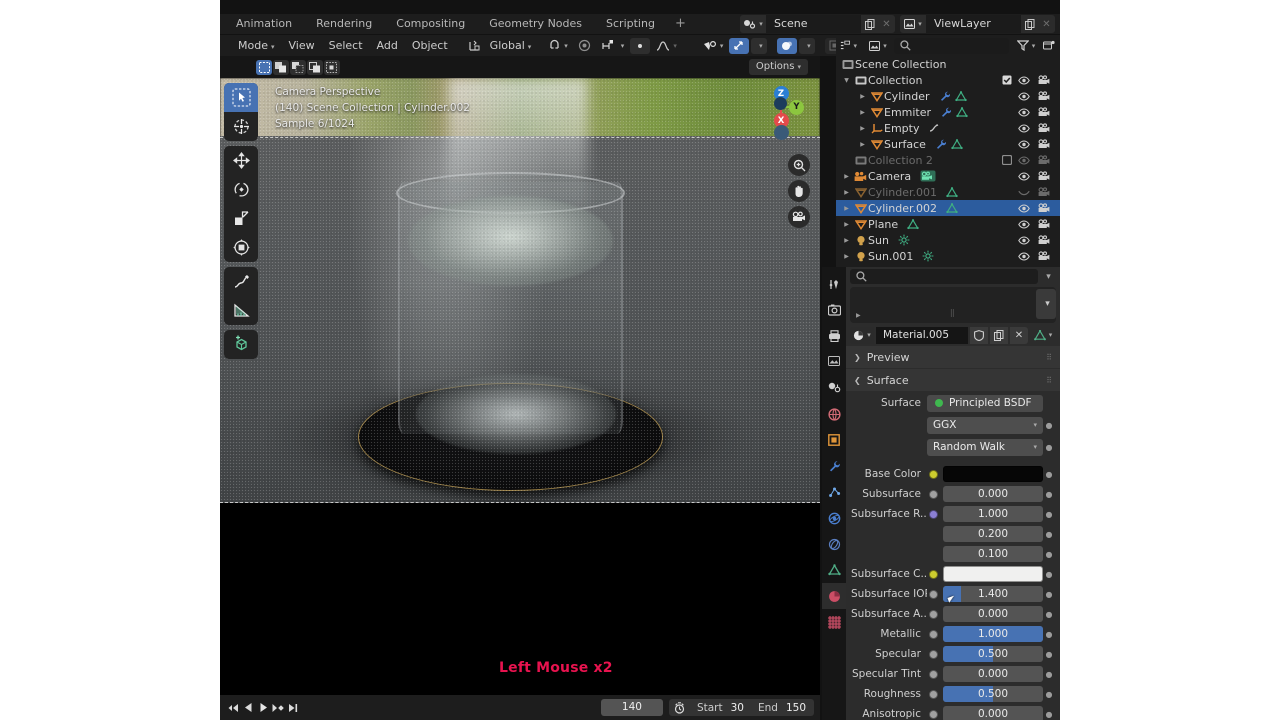  What do you see at coordinates (233, 707) in the screenshot?
I see `jump-to-start-button` at bounding box center [233, 707].